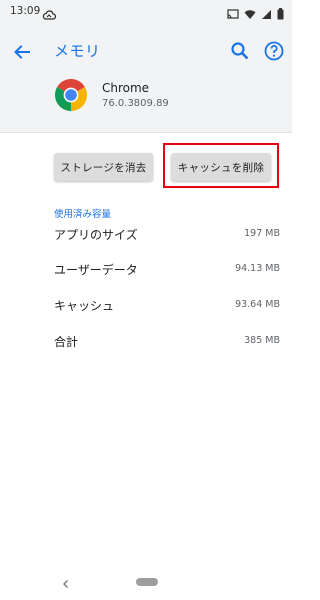 This screenshot has height=600, width=320. Describe the element at coordinates (266, 14) in the screenshot. I see `signal-icon` at that location.